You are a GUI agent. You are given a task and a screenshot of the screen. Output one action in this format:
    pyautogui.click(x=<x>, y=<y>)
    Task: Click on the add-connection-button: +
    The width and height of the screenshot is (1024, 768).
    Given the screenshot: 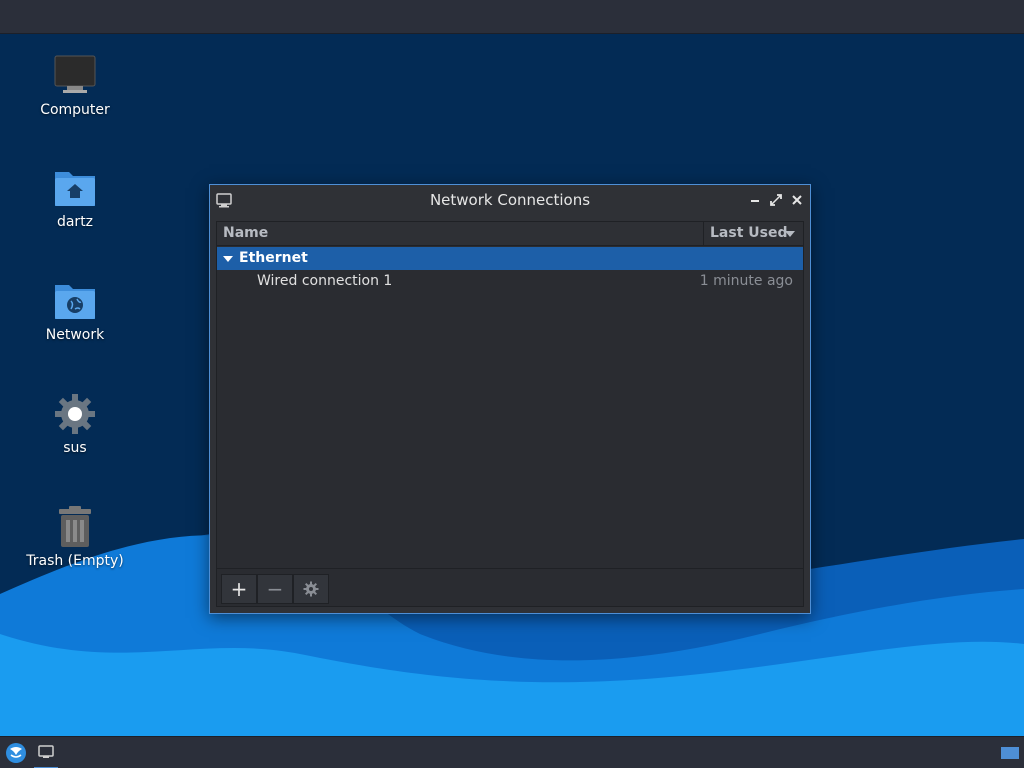 What is the action you would take?
    pyautogui.click(x=239, y=589)
    